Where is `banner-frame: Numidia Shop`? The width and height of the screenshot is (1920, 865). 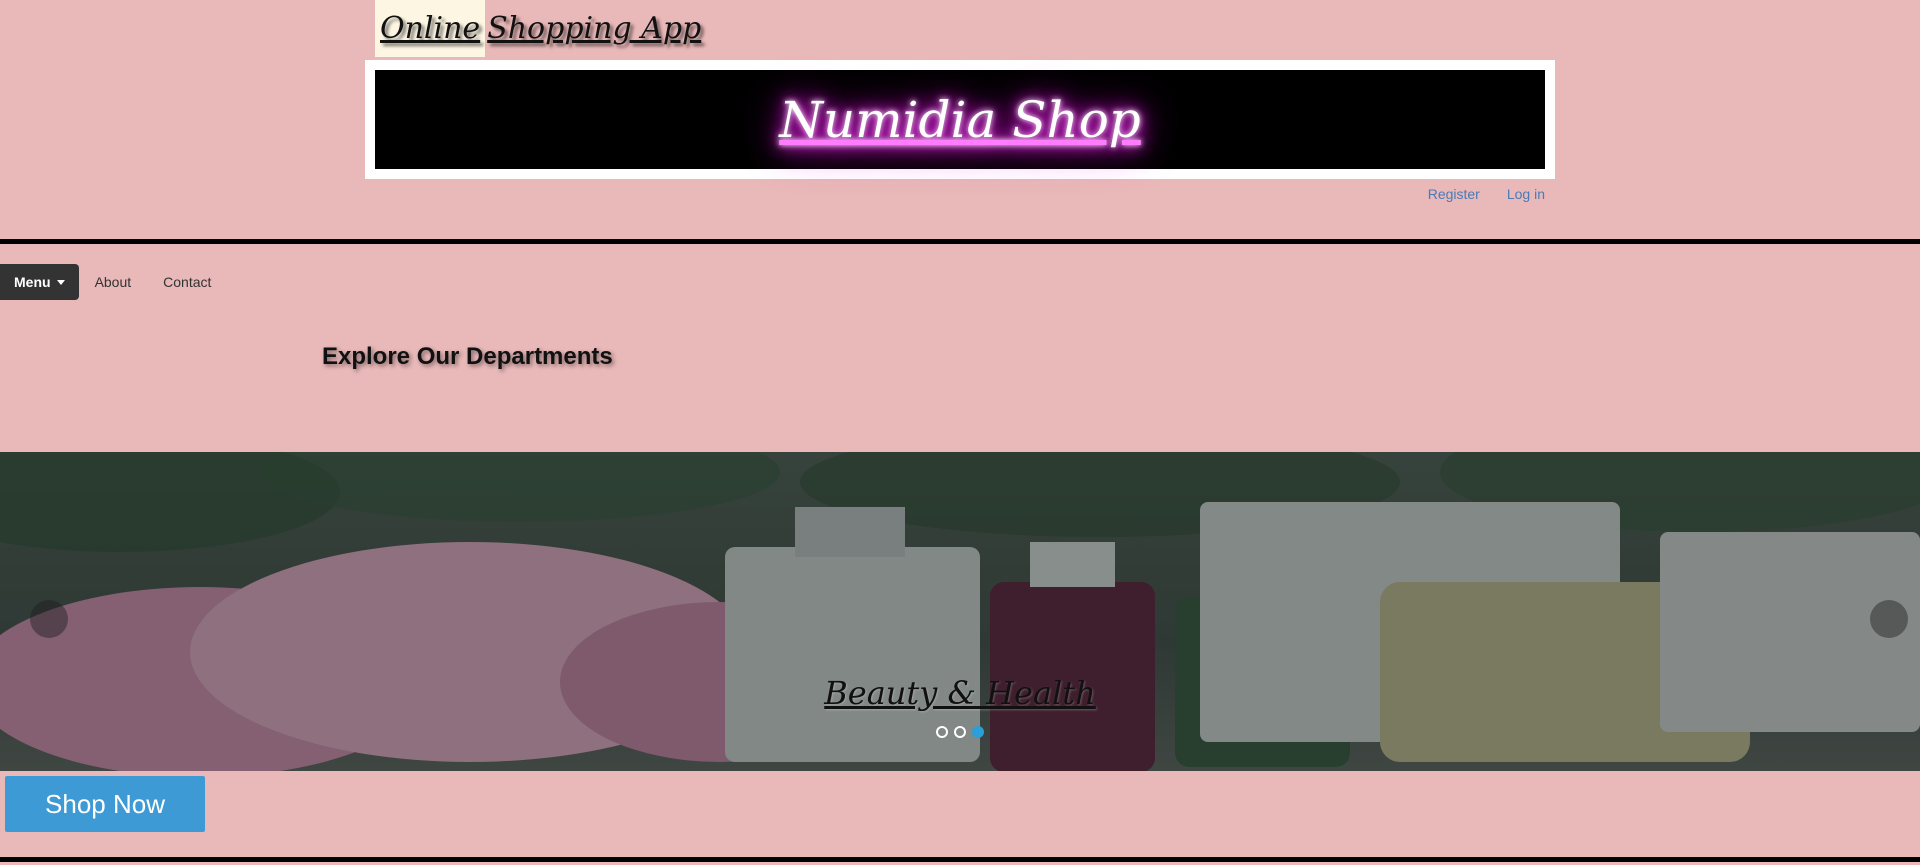 banner-frame: Numidia Shop is located at coordinates (960, 119).